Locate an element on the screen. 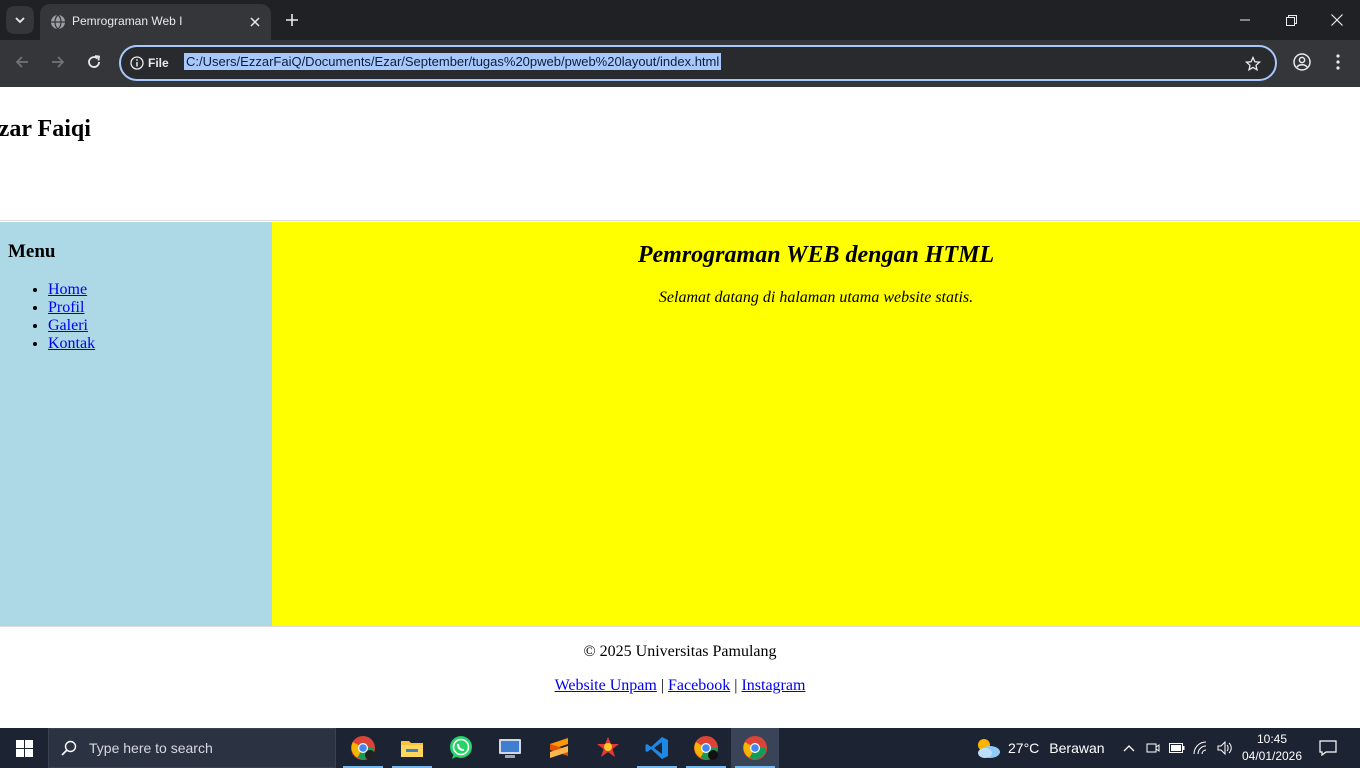 Image resolution: width=1360 pixels, height=768 pixels. start-button is located at coordinates (24, 748).